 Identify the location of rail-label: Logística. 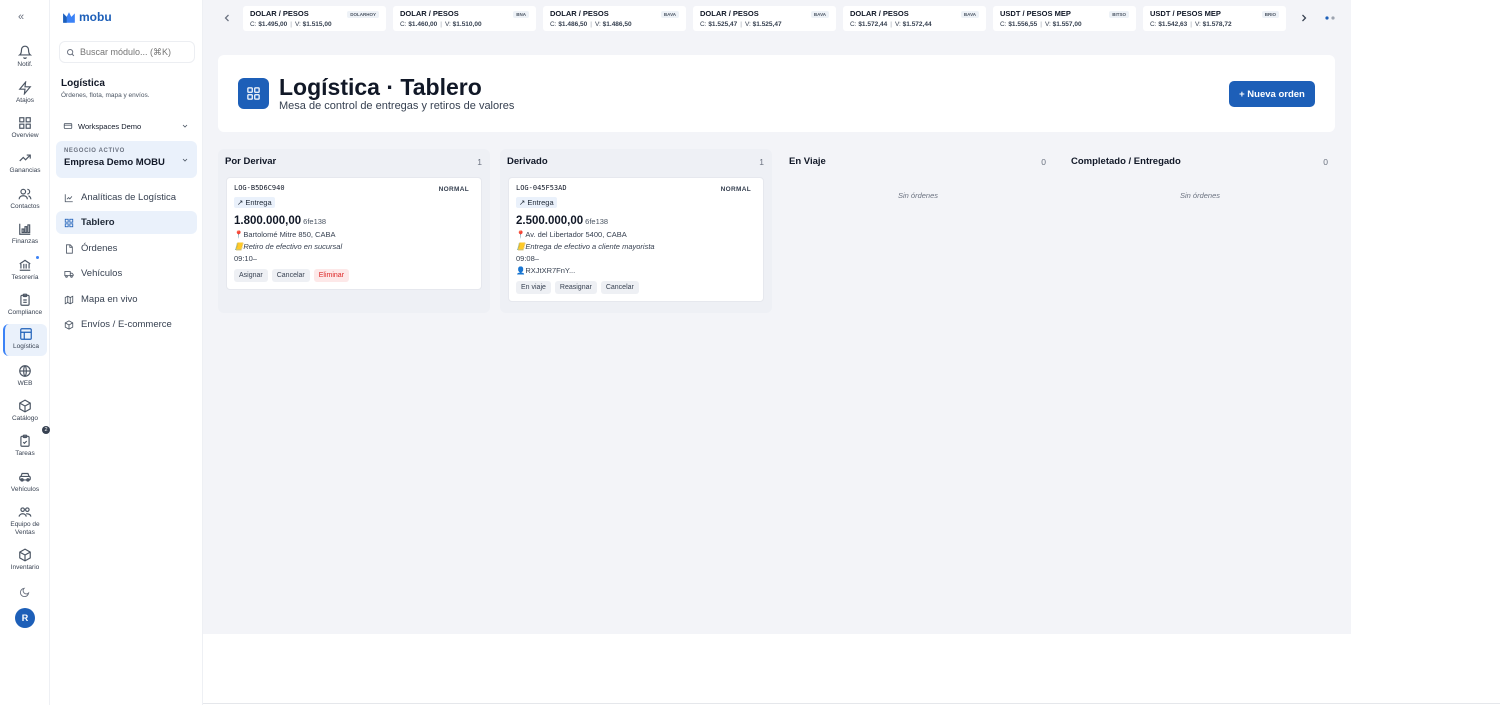
(26, 346).